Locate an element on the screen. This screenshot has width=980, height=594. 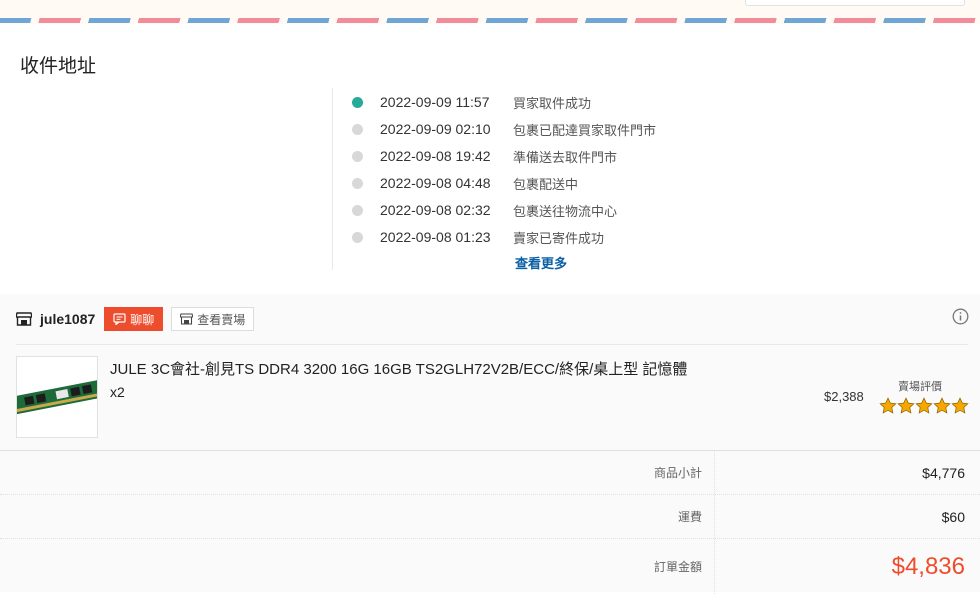
top-strip is located at coordinates (490, 12).